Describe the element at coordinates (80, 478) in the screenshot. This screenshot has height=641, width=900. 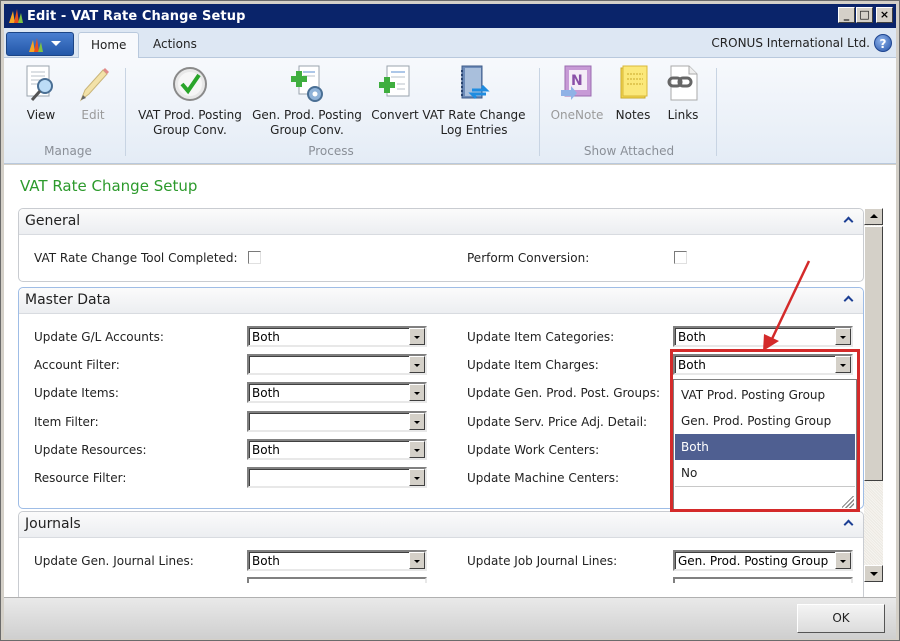
I see `resource-filter-label: Resource Filter:` at that location.